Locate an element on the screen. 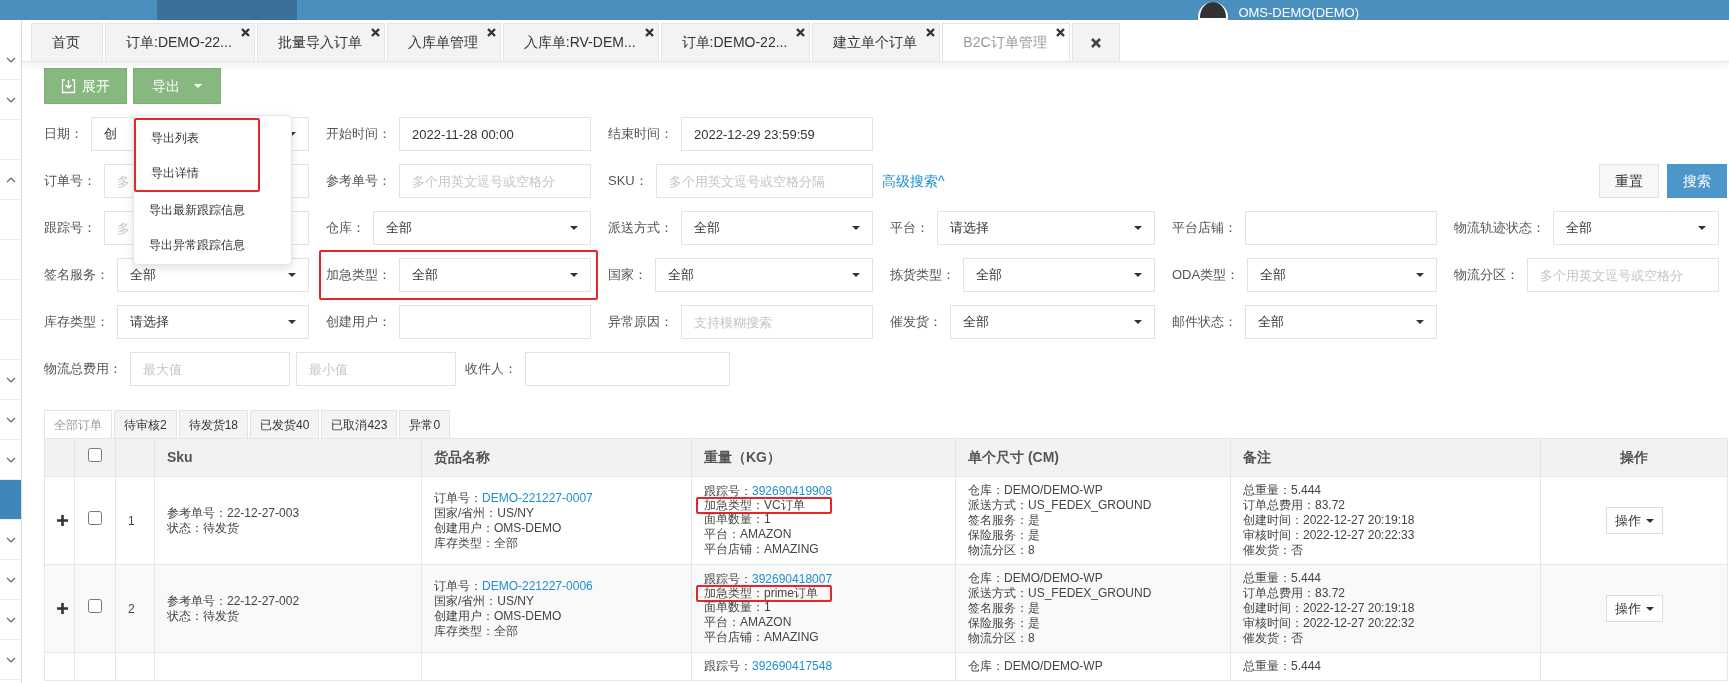  menu-item: 导出最新跟踪信息 is located at coordinates (212, 209).